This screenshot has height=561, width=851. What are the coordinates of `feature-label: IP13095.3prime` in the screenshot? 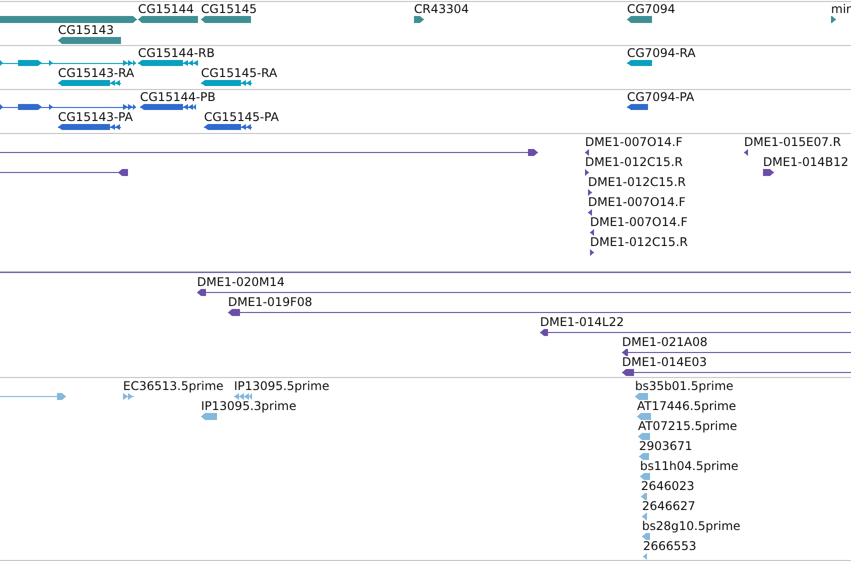 It's located at (248, 406).